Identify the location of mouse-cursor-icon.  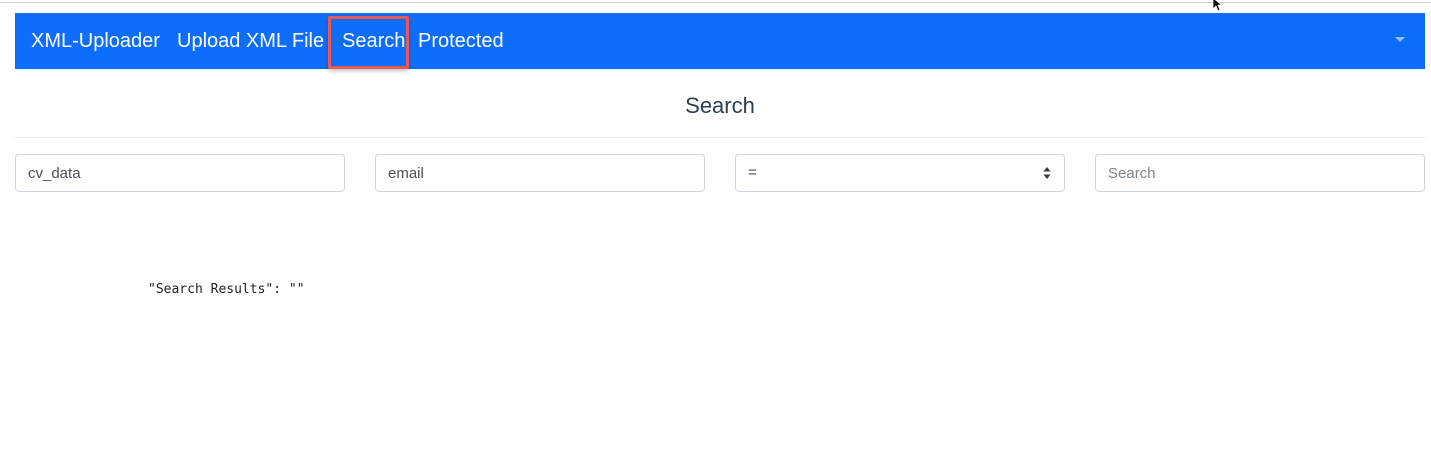
(1218, 6).